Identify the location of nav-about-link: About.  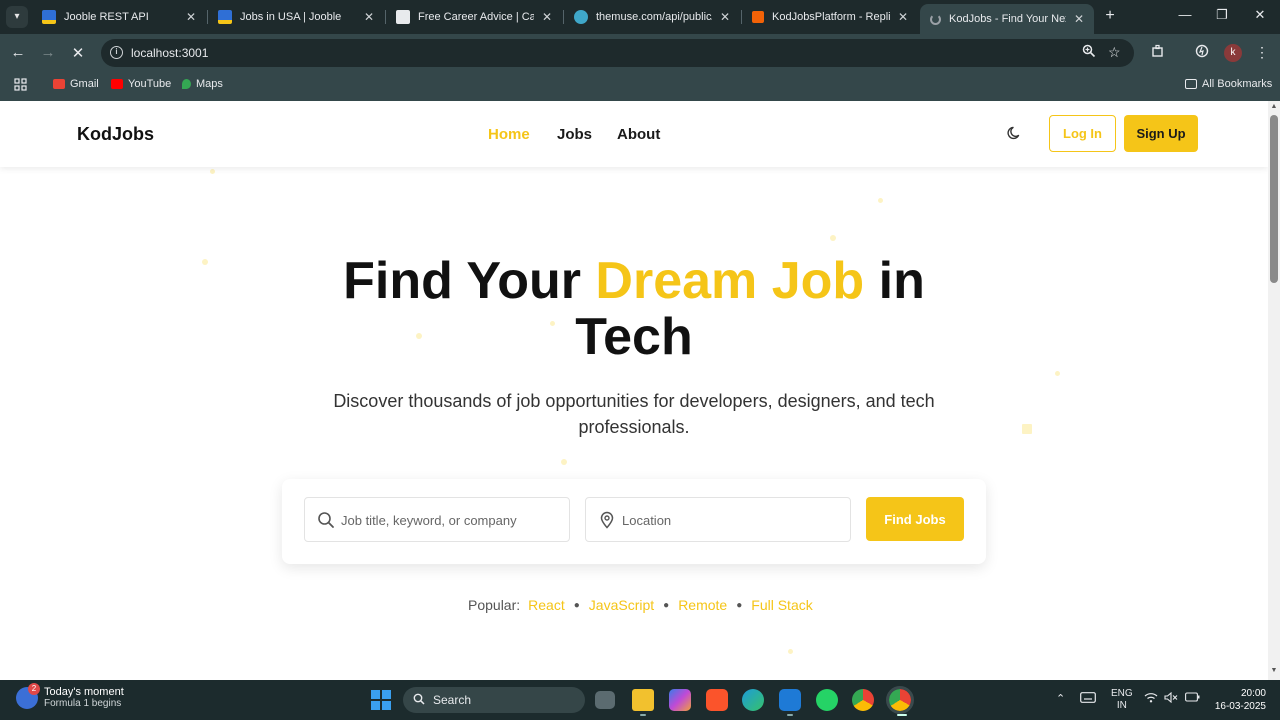
(638, 134).